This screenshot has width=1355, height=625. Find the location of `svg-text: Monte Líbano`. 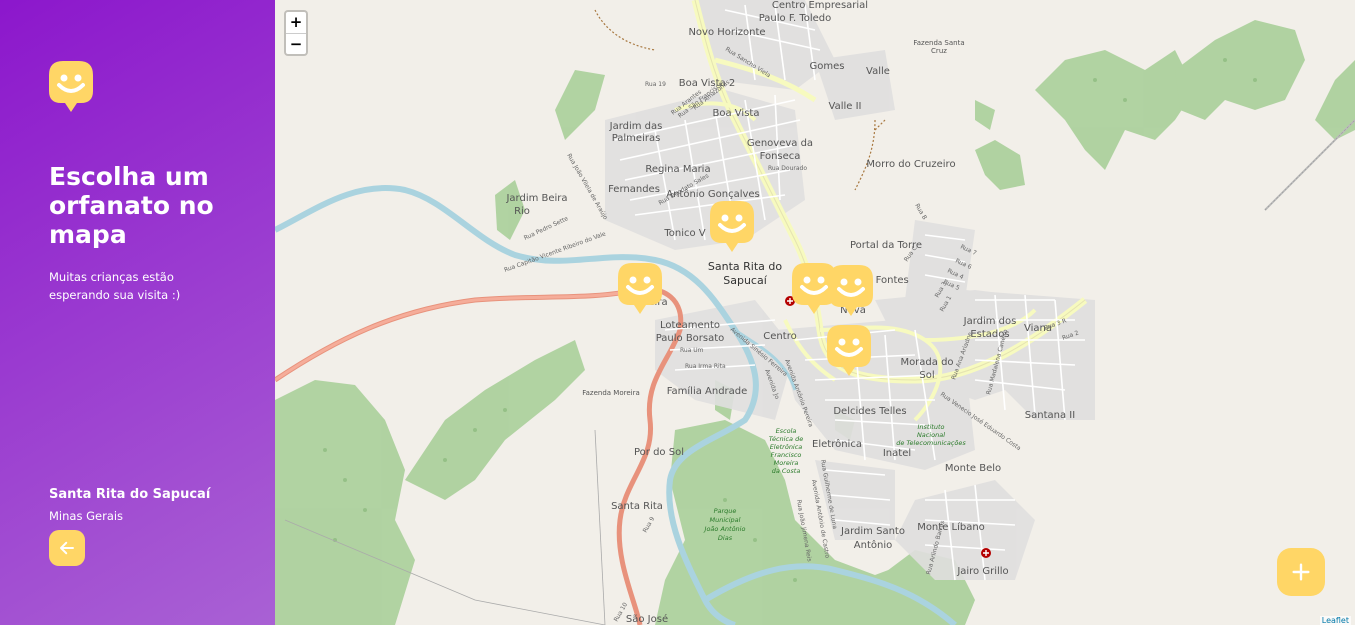

svg-text: Monte Líbano is located at coordinates (951, 527).